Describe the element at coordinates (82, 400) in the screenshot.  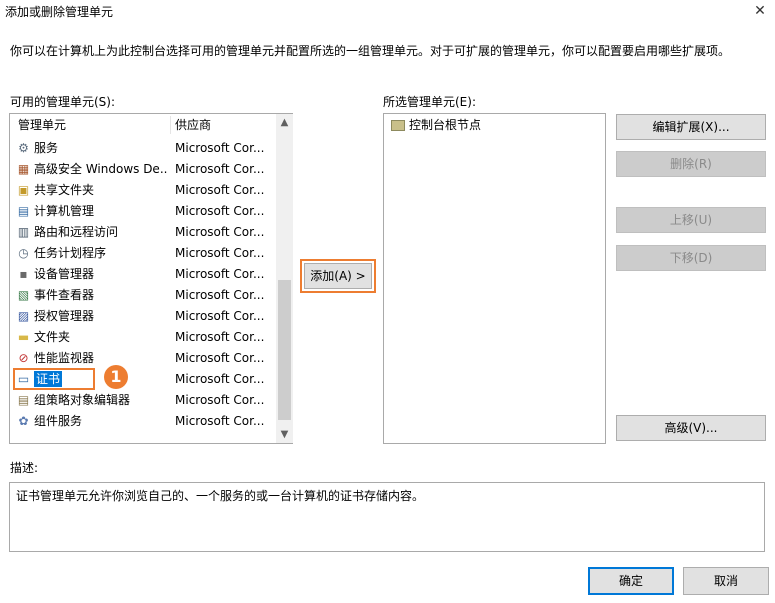
I see `snapin-name: 组策略对象编辑器` at that location.